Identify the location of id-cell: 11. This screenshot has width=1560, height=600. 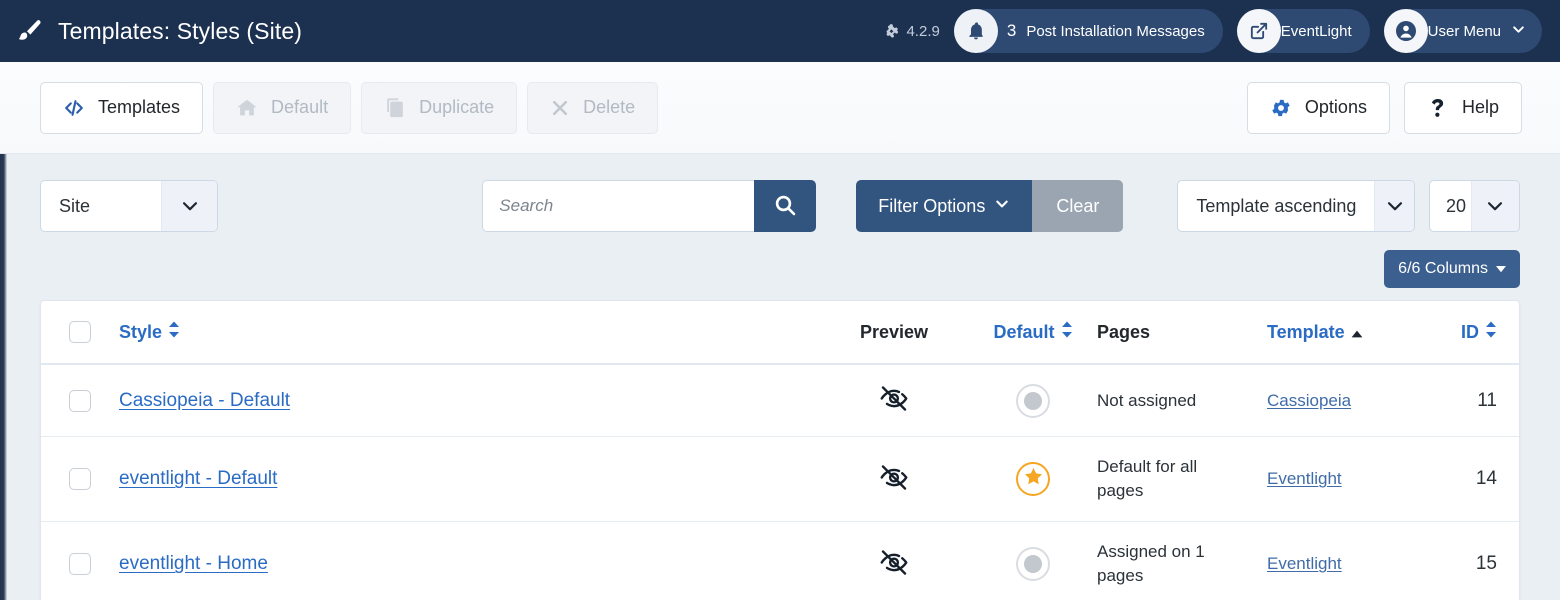
(1488, 401).